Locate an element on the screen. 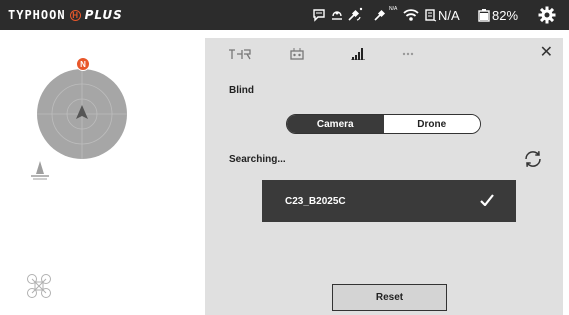 The width and height of the screenshot is (569, 315). flight-settings-icon is located at coordinates (240, 54).